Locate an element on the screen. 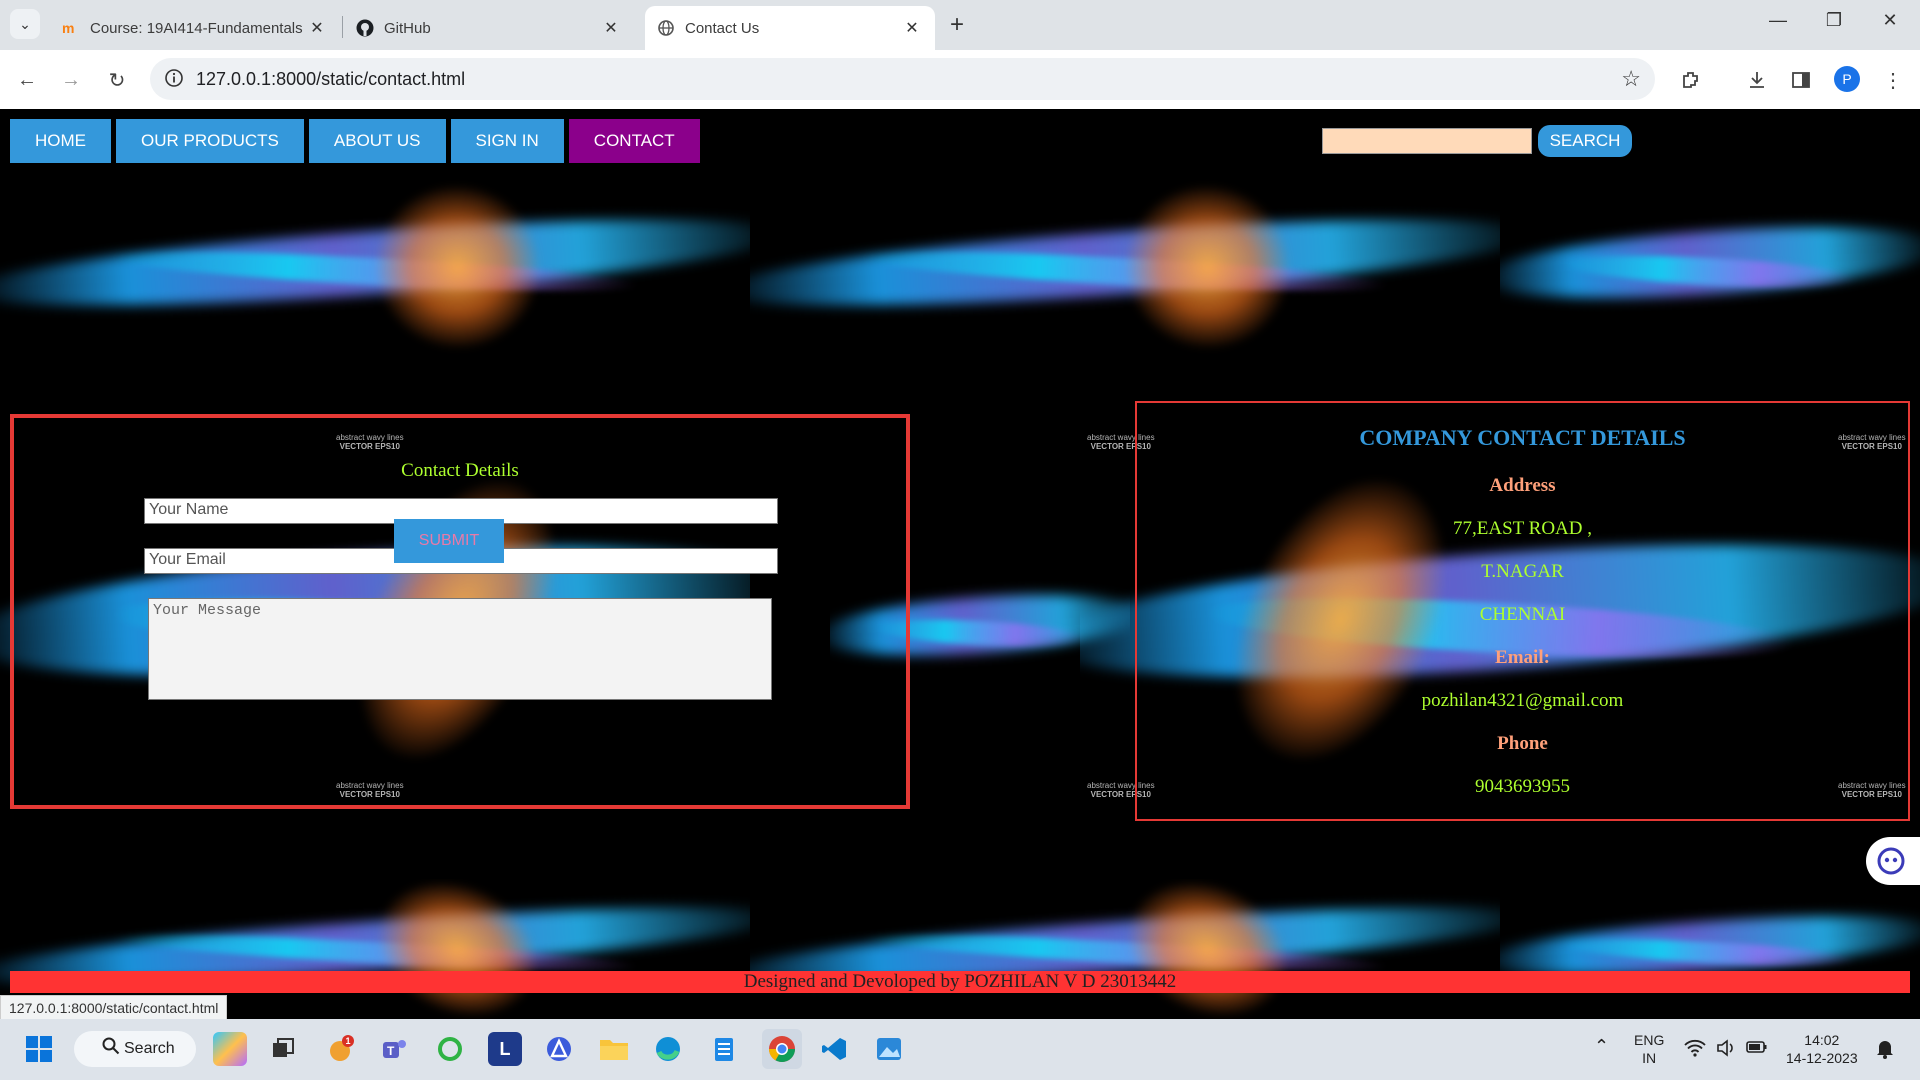 This screenshot has height=1080, width=1920. tab-title: Course: 19AI414-Fundamentals is located at coordinates (196, 28).